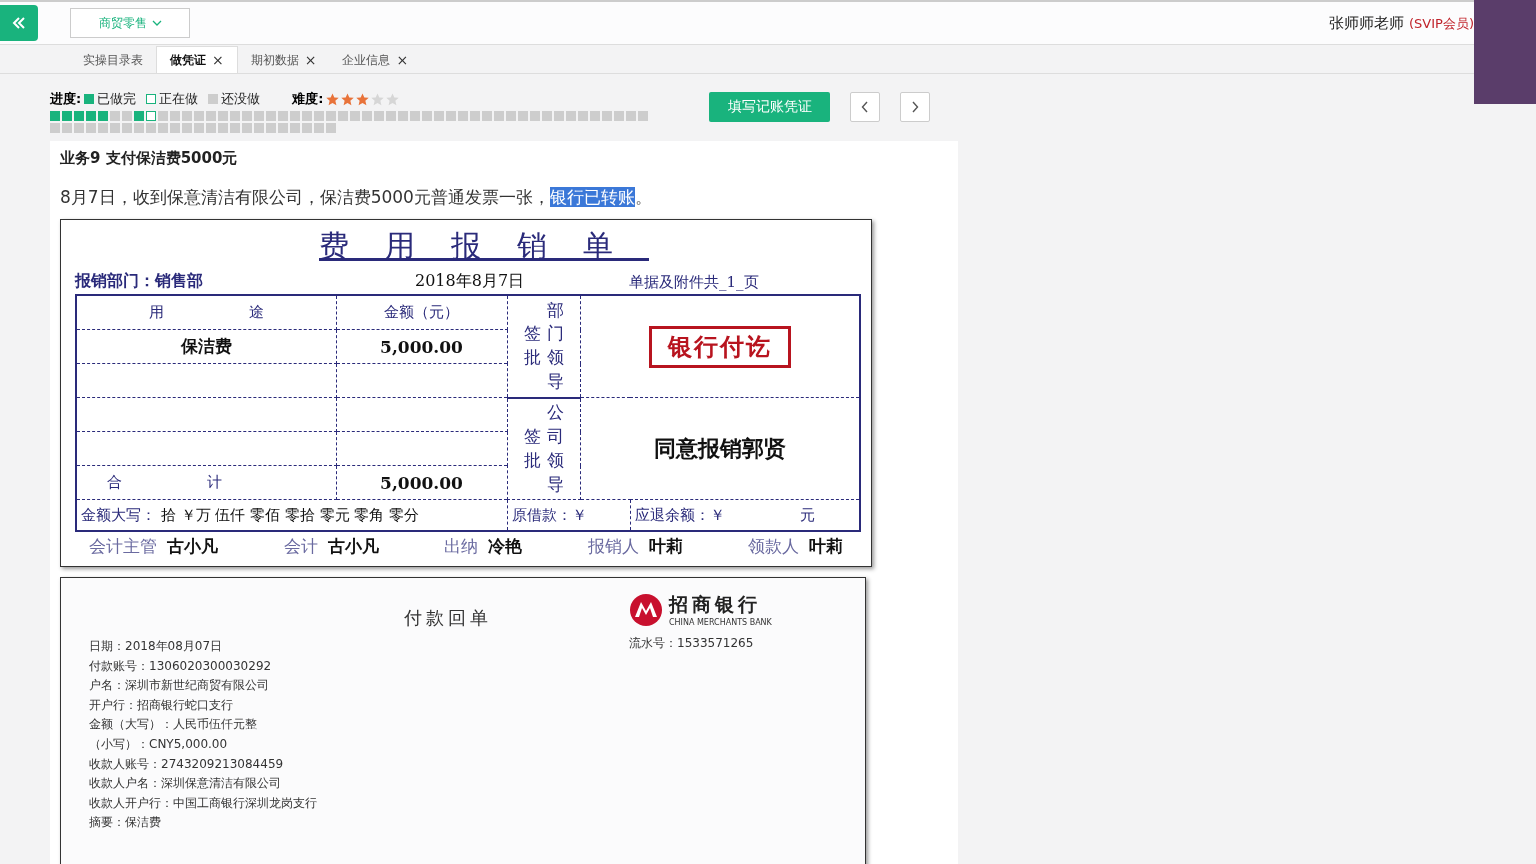 Image resolution: width=1536 pixels, height=864 pixels. I want to click on tab: 做凭证 ×, so click(197, 59).